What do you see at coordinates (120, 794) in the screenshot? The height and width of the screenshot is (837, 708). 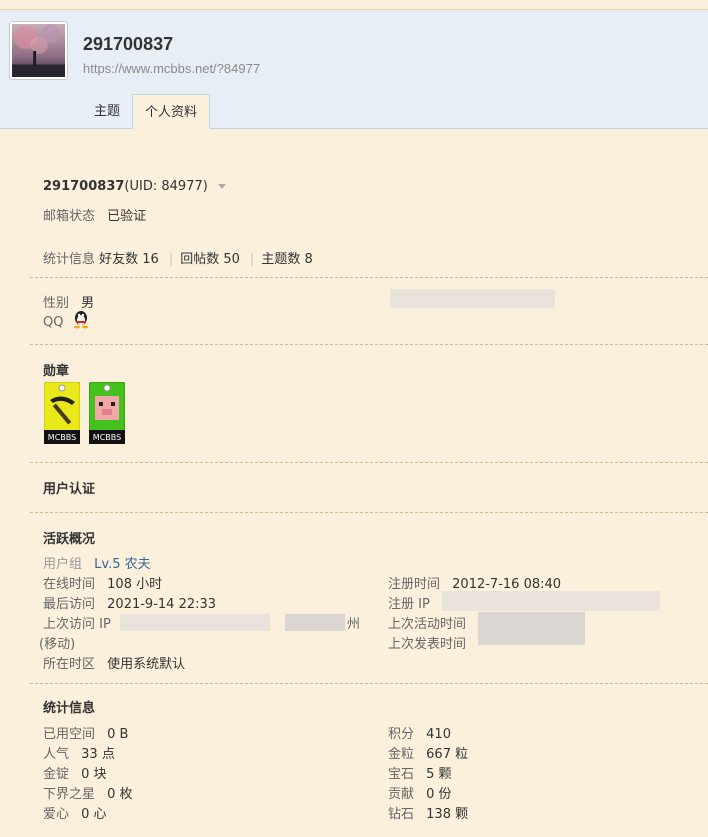 I see `stat-value: 0 枚` at bounding box center [120, 794].